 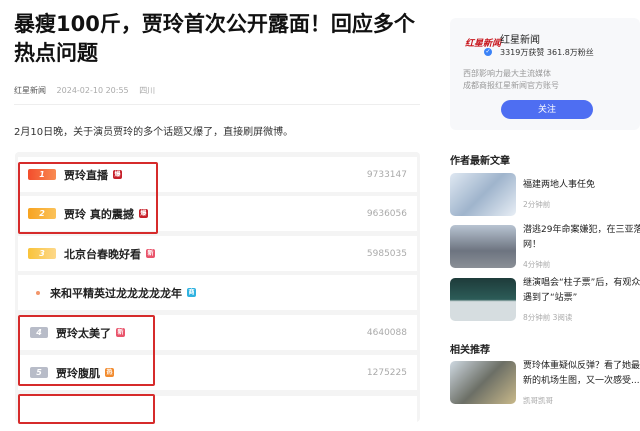 I want to click on hot-count: 9733147, so click(x=386, y=174).